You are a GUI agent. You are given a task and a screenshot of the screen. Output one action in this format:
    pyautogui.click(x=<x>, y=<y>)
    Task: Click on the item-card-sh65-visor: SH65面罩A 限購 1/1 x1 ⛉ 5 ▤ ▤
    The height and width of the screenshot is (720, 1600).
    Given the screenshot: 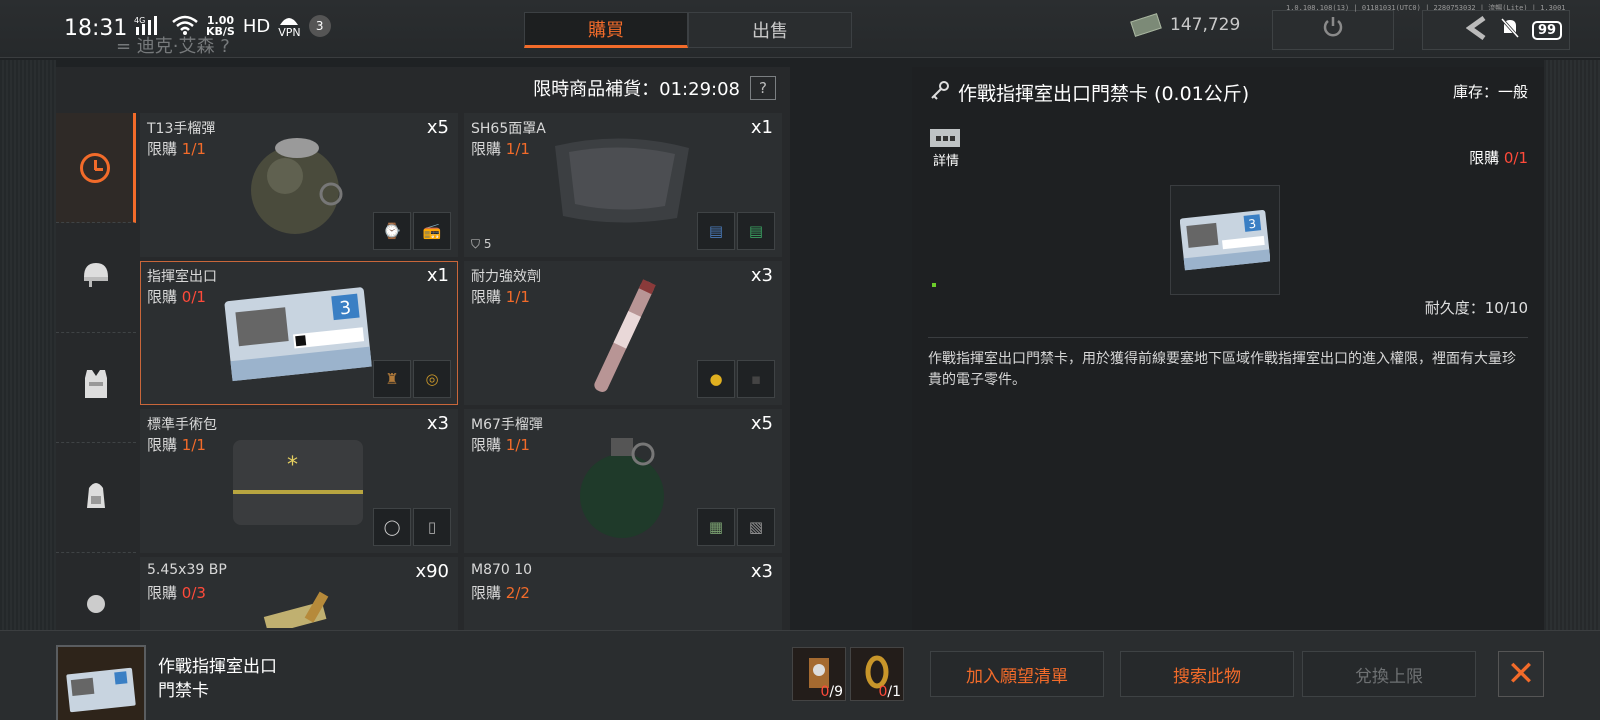 What is the action you would take?
    pyautogui.click(x=623, y=185)
    